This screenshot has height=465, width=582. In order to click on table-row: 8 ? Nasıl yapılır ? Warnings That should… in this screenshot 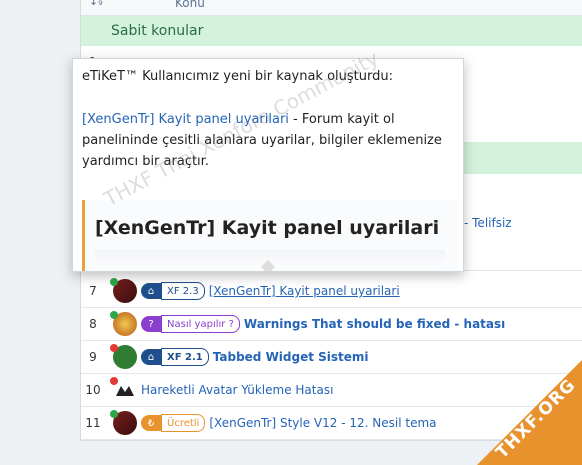, I will do `click(331, 324)`.